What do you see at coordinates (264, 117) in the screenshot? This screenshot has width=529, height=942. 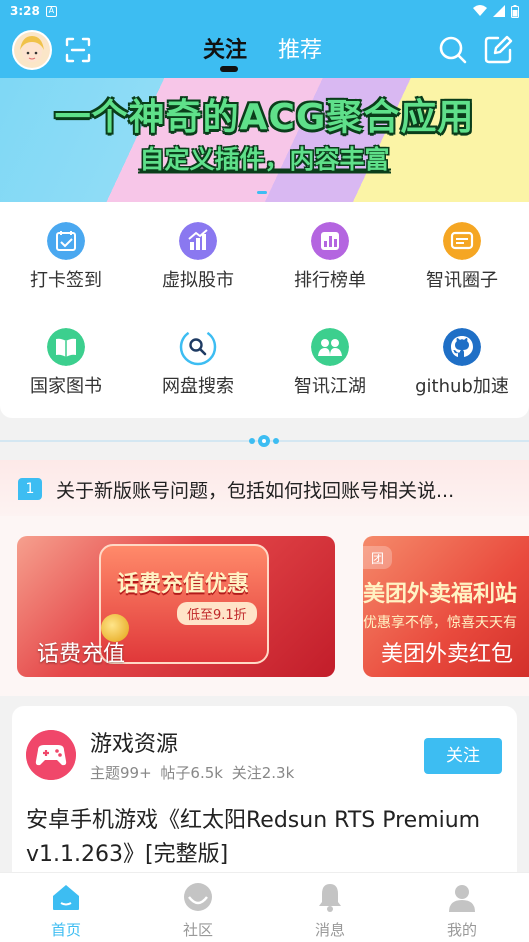 I see `banner-title: 一个神奇的ACG聚合应用` at bounding box center [264, 117].